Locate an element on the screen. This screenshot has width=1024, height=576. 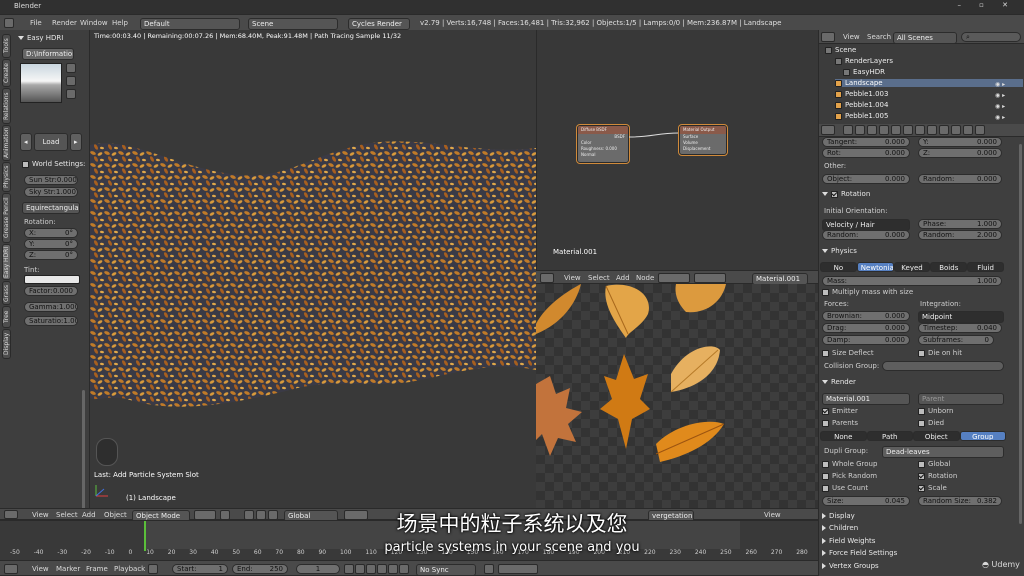
prev-keyframe-icon is located at coordinates (360, 569).